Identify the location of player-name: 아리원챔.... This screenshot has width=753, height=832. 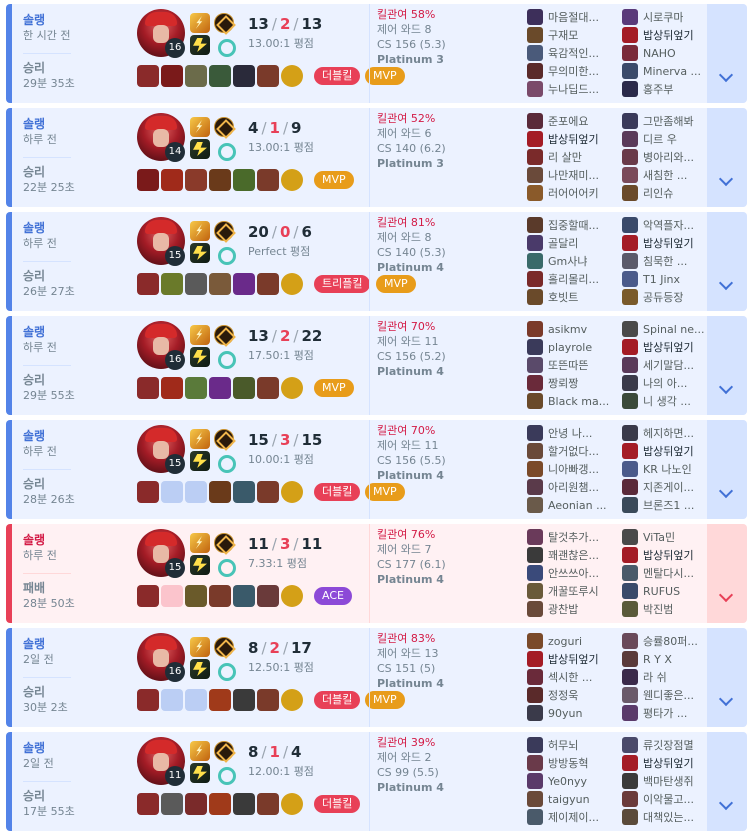
(573, 487).